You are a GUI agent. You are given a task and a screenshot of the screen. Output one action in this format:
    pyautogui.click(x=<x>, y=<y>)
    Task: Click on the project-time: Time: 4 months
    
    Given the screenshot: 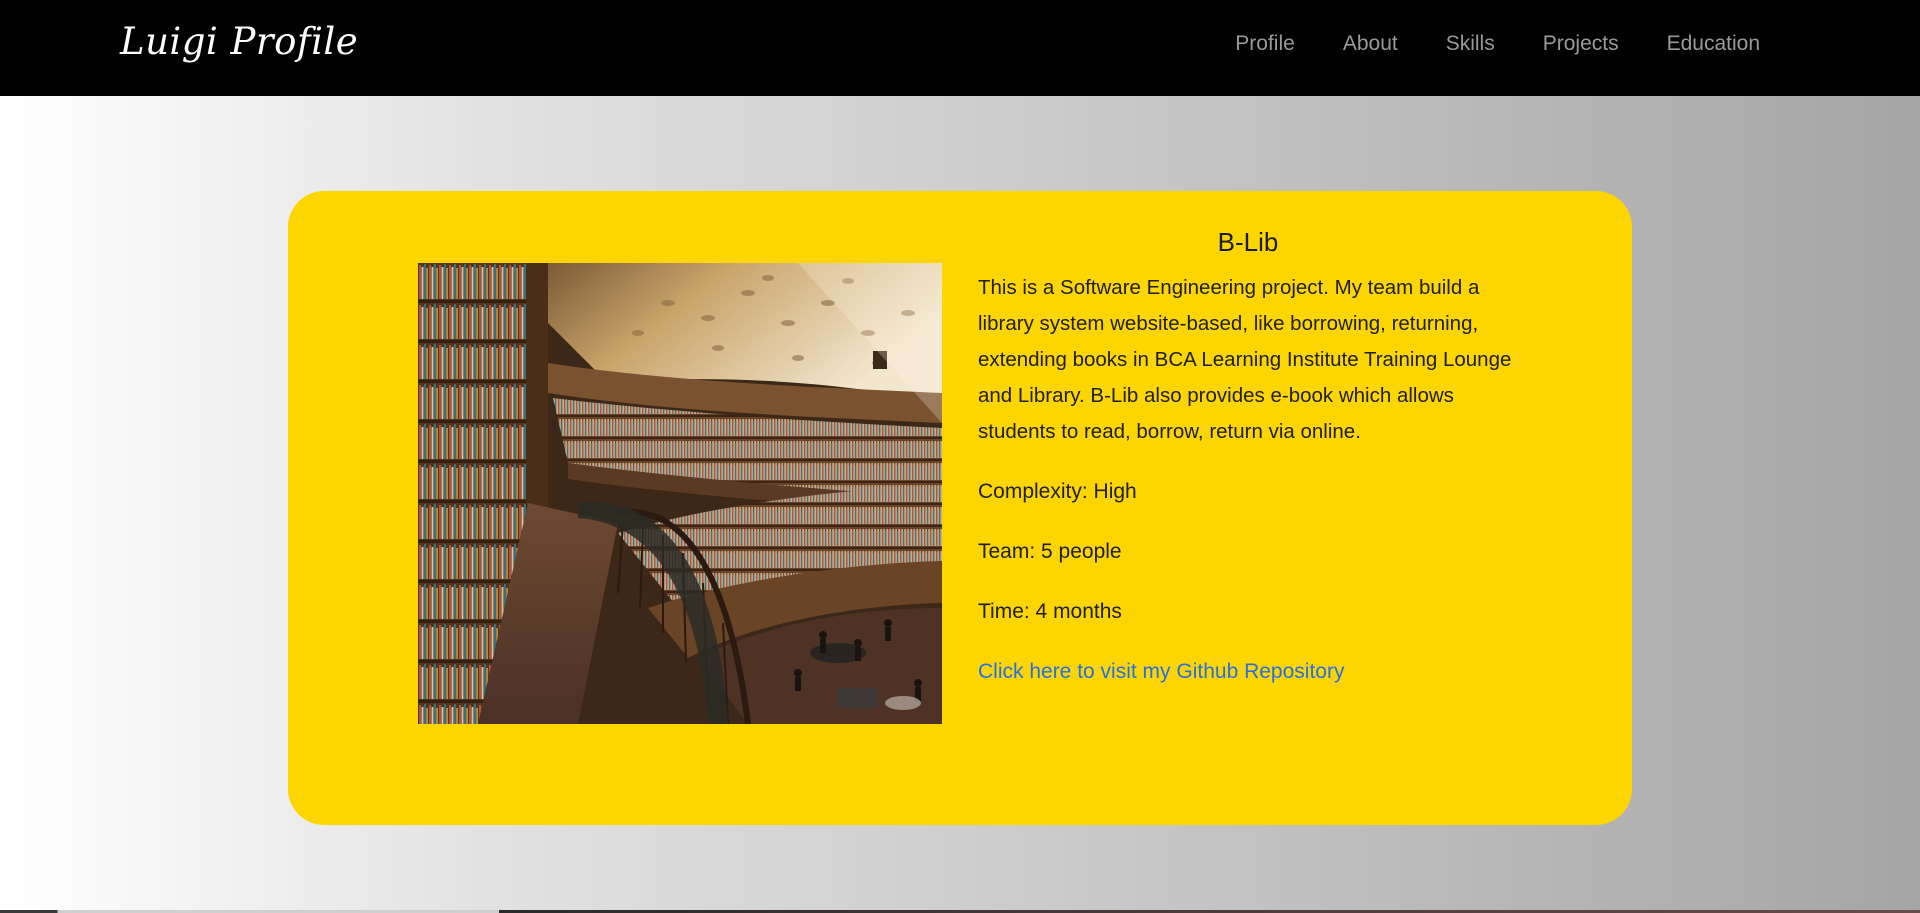 What is the action you would take?
    pyautogui.click(x=1050, y=611)
    